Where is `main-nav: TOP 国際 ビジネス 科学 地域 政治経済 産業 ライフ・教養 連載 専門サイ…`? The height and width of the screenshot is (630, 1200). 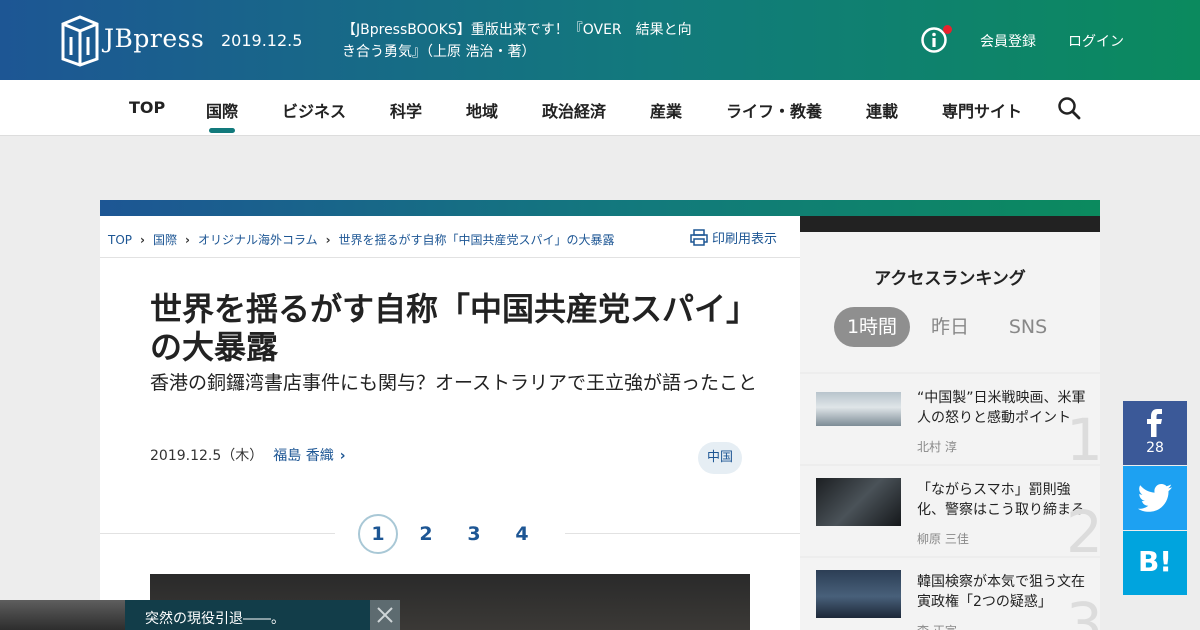
main-nav: TOP 国際 ビジネス 科学 地域 政治経済 産業 ライフ・教養 連載 専門サイ… is located at coordinates (600, 108).